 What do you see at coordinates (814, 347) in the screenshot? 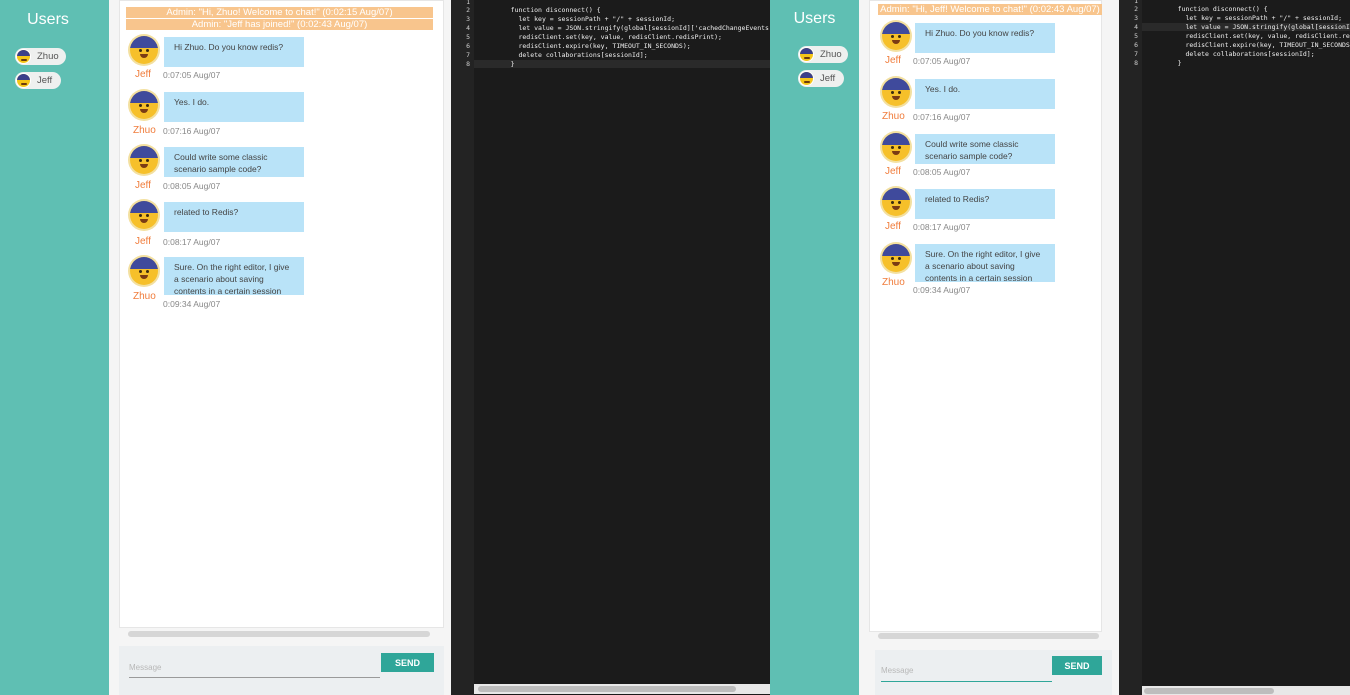
I see `users-sidebar-right: Users Zhuo Jeff` at bounding box center [814, 347].